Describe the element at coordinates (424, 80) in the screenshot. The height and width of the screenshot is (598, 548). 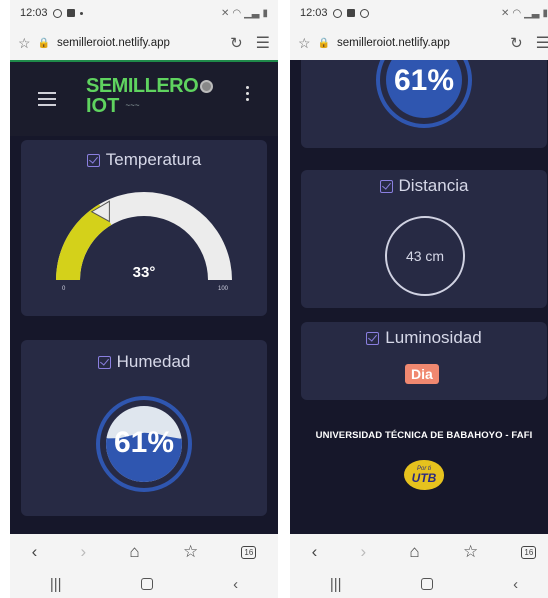
I see `humidity-value-partial: 61%` at that location.